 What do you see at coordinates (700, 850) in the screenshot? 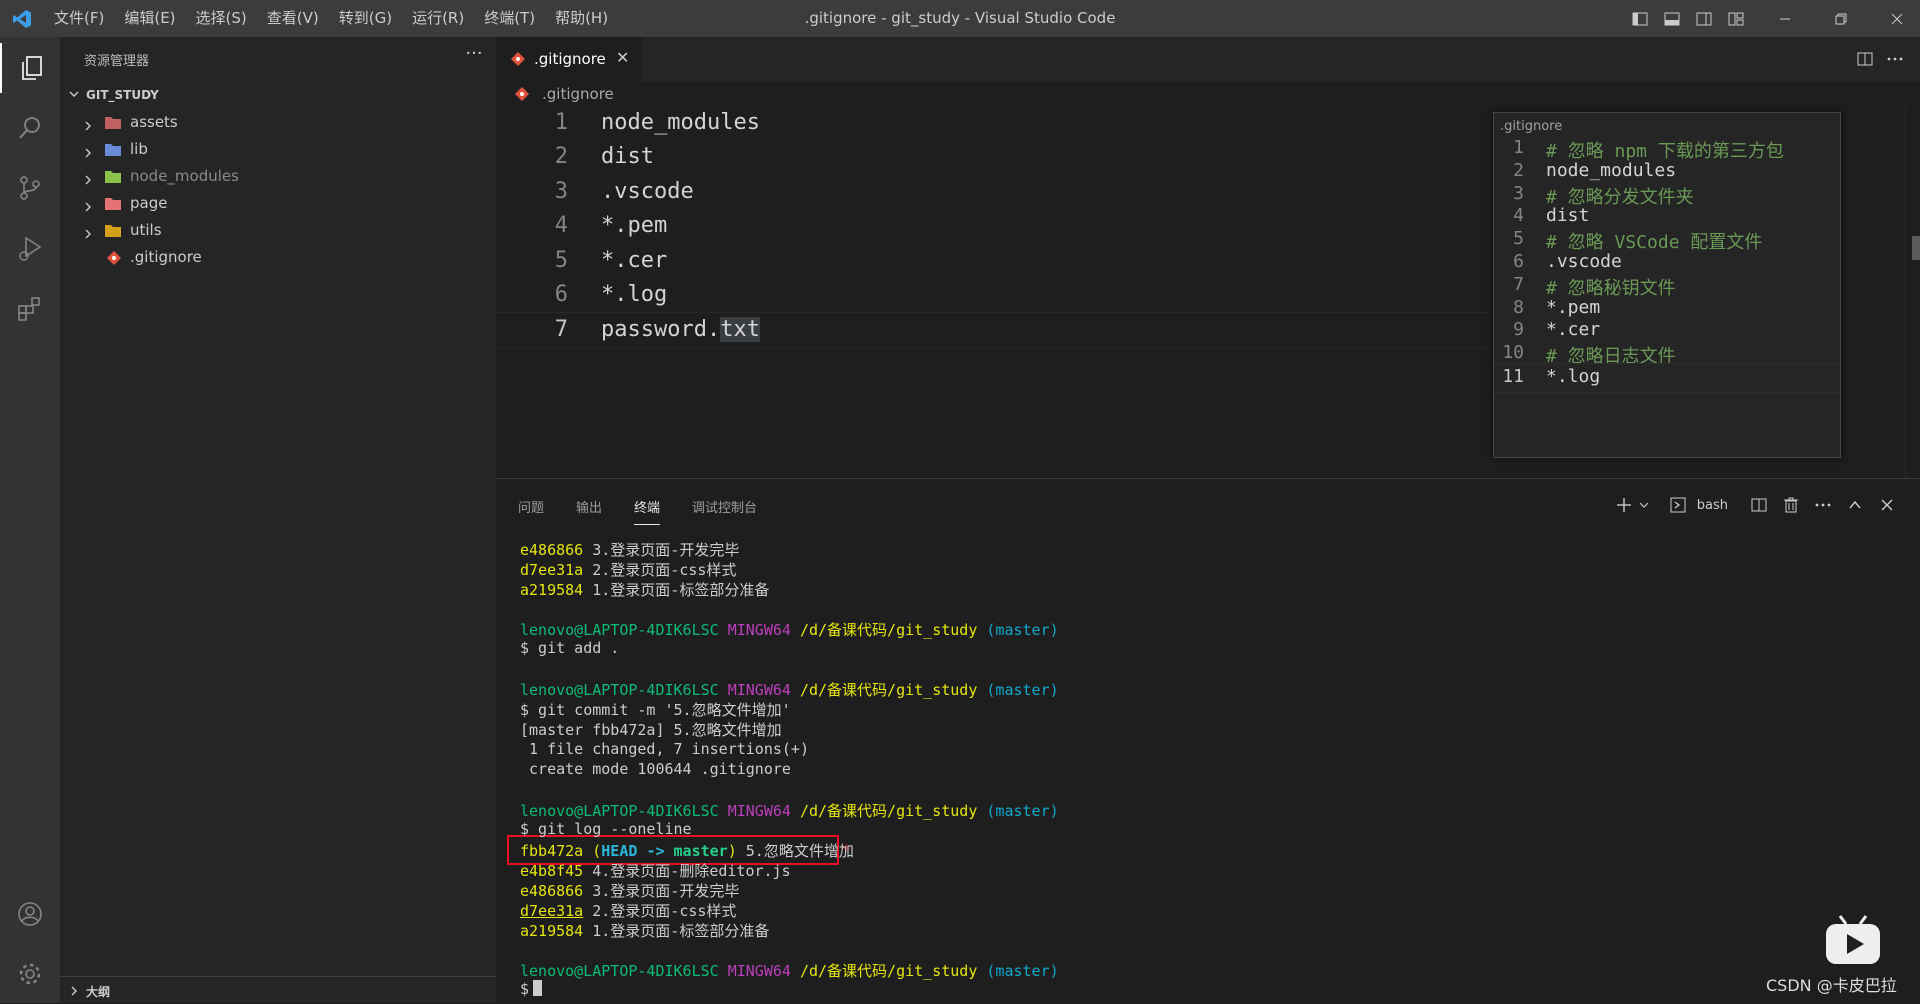
I see `branch-label: master` at bounding box center [700, 850].